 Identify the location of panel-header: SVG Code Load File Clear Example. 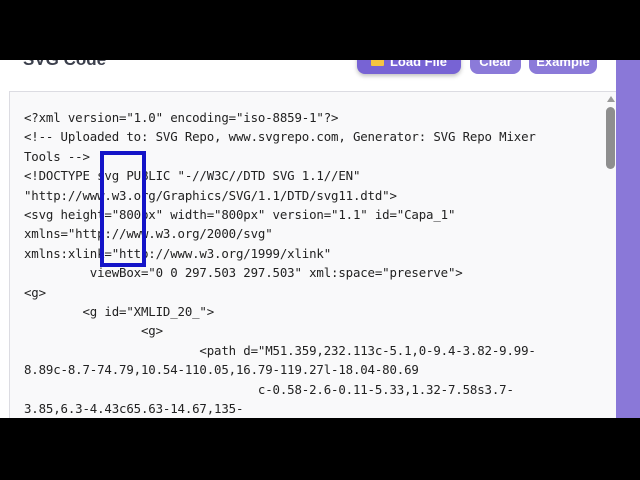
(308, 75).